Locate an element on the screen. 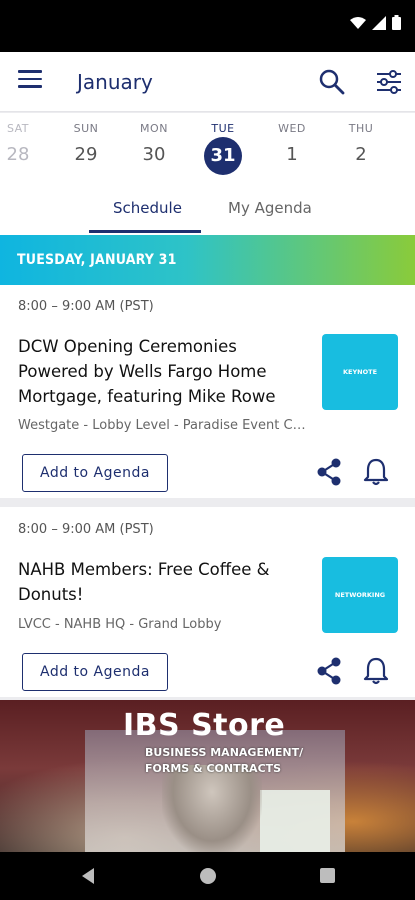 Image resolution: width=415 pixels, height=900 pixels. date-item-mon: MON 30 is located at coordinates (154, 139).